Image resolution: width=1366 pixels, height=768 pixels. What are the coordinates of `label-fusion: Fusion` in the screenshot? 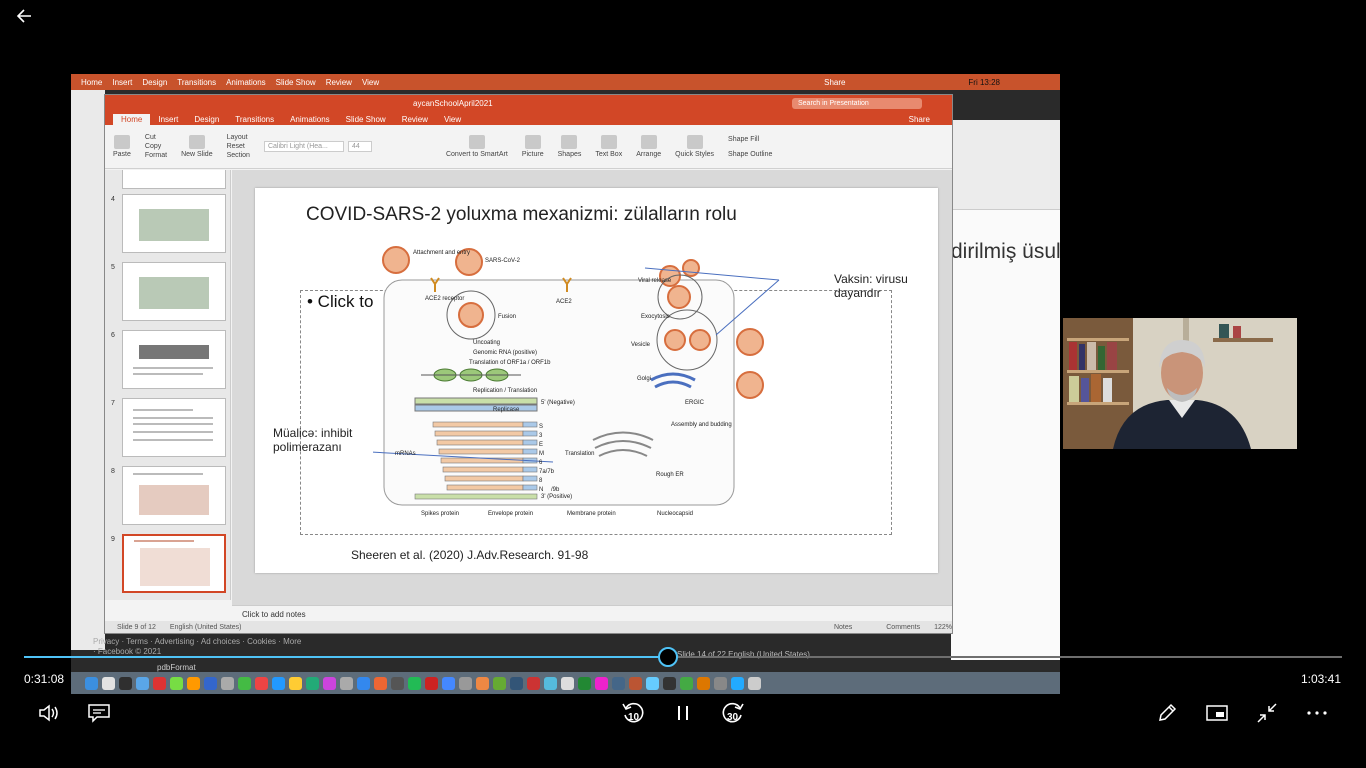 It's located at (507, 317).